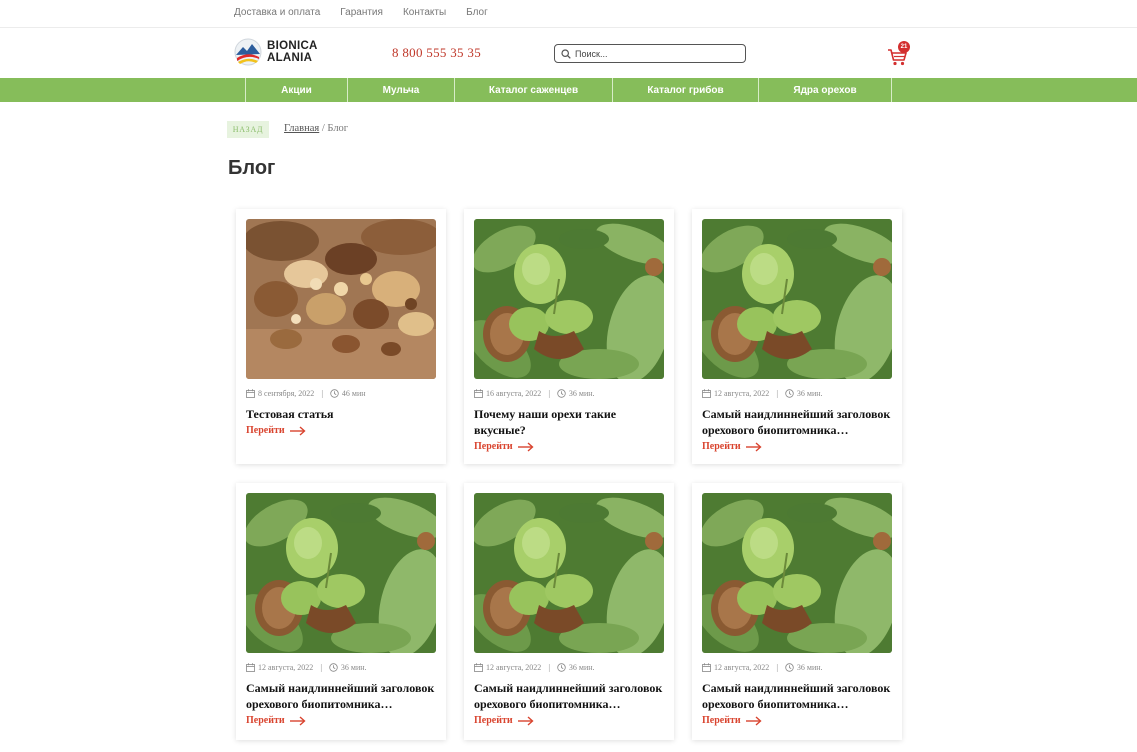 This screenshot has height=752, width=1137. I want to click on post-title: Тестовая статья, so click(344, 414).